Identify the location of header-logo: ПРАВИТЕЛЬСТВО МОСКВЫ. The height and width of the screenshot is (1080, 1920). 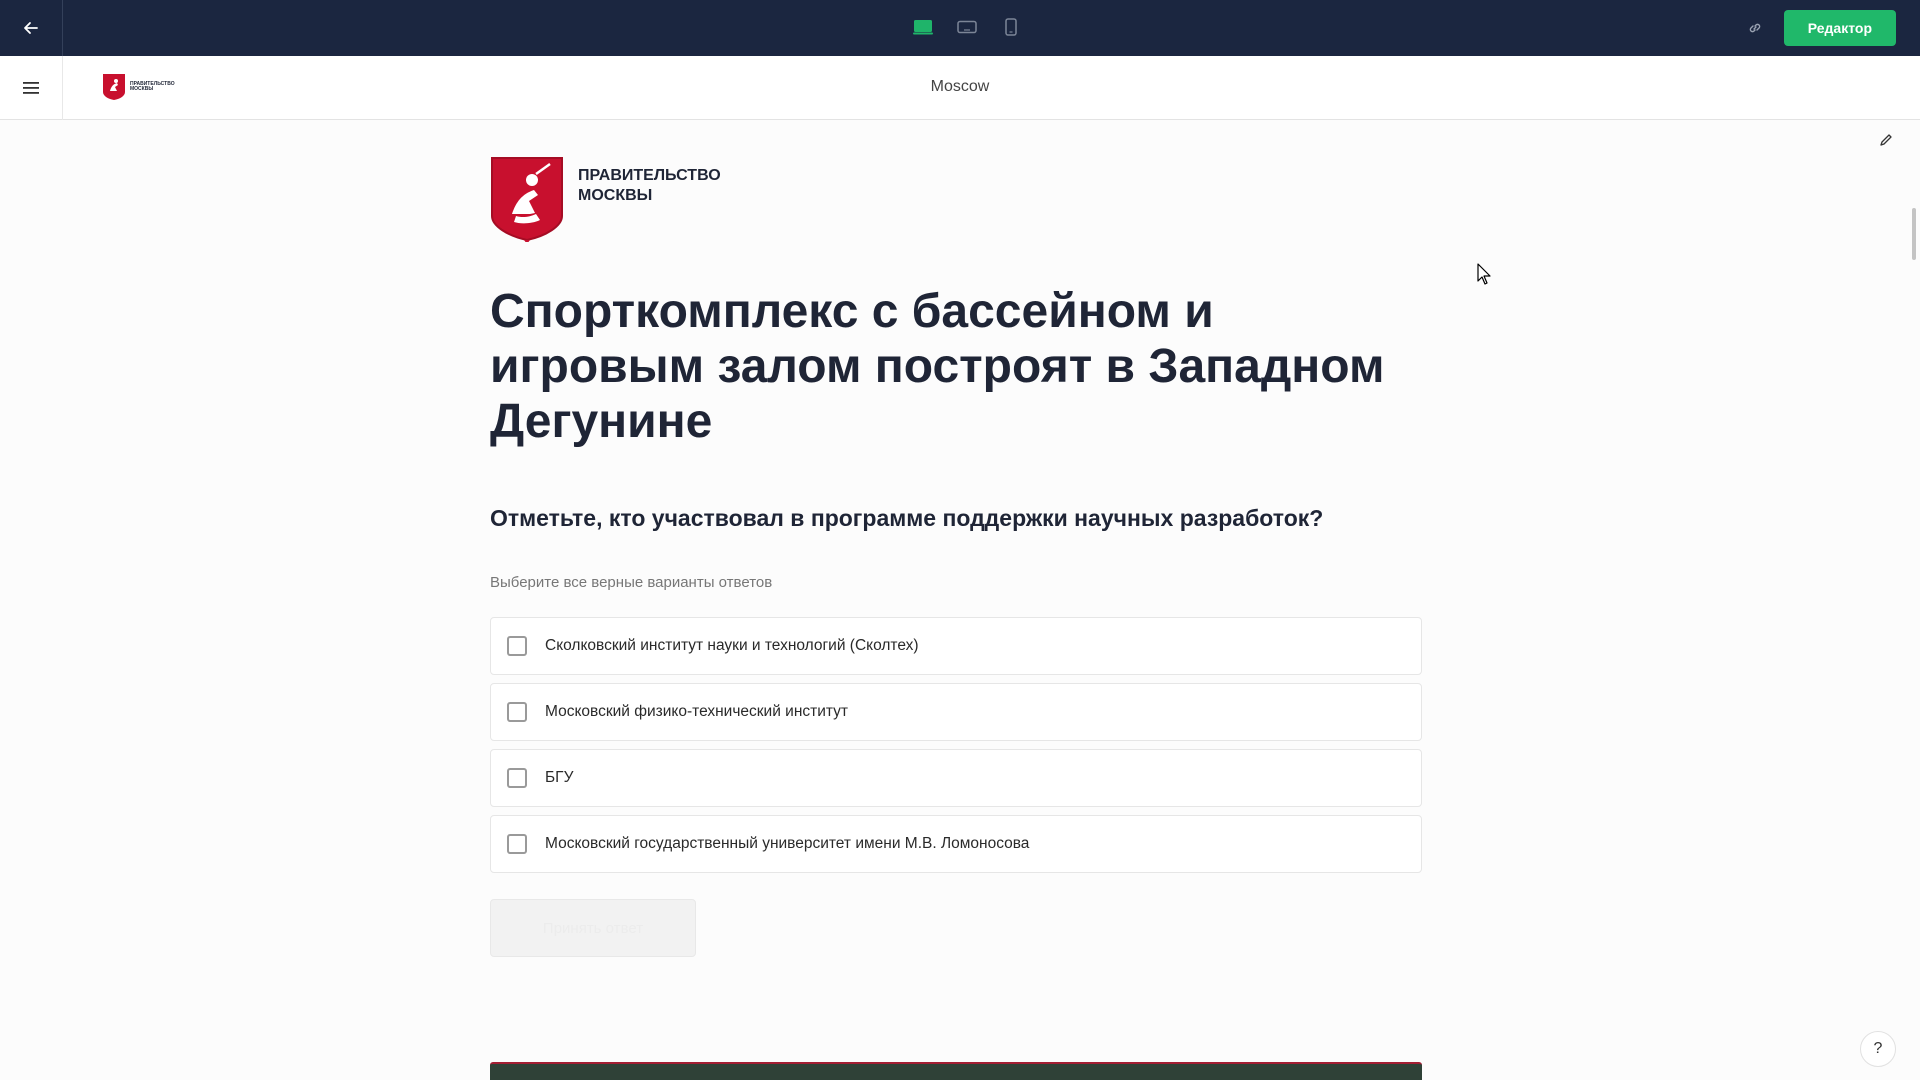
(139, 87).